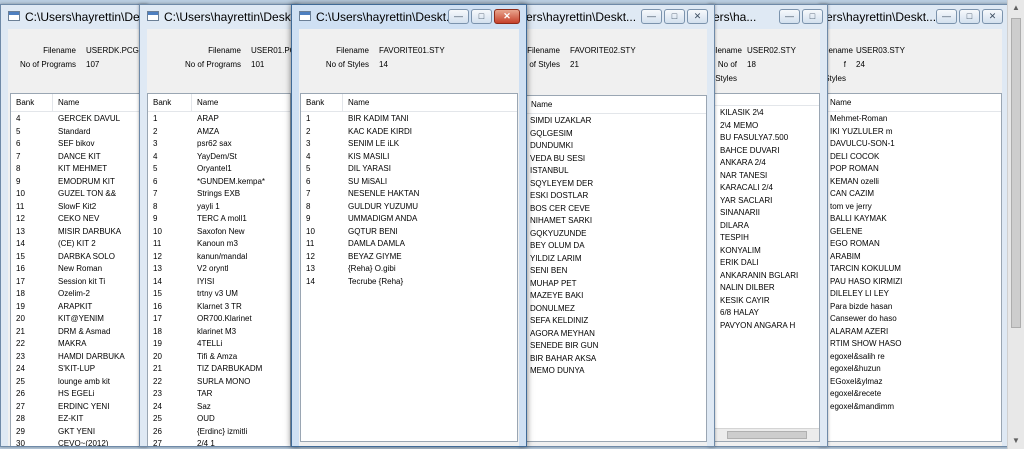  What do you see at coordinates (219, 382) in the screenshot?
I see `list-item: 22 SURLA MONO` at bounding box center [219, 382].